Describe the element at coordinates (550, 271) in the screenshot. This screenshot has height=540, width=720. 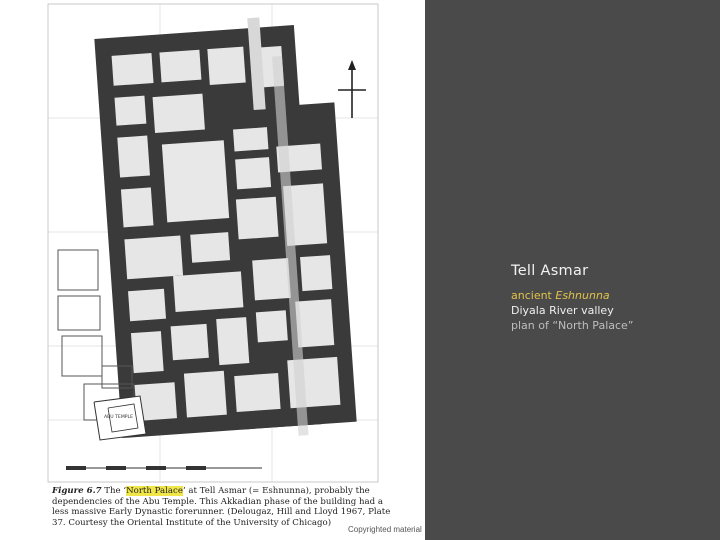
I see `slide-title: Tell Asmar` at that location.